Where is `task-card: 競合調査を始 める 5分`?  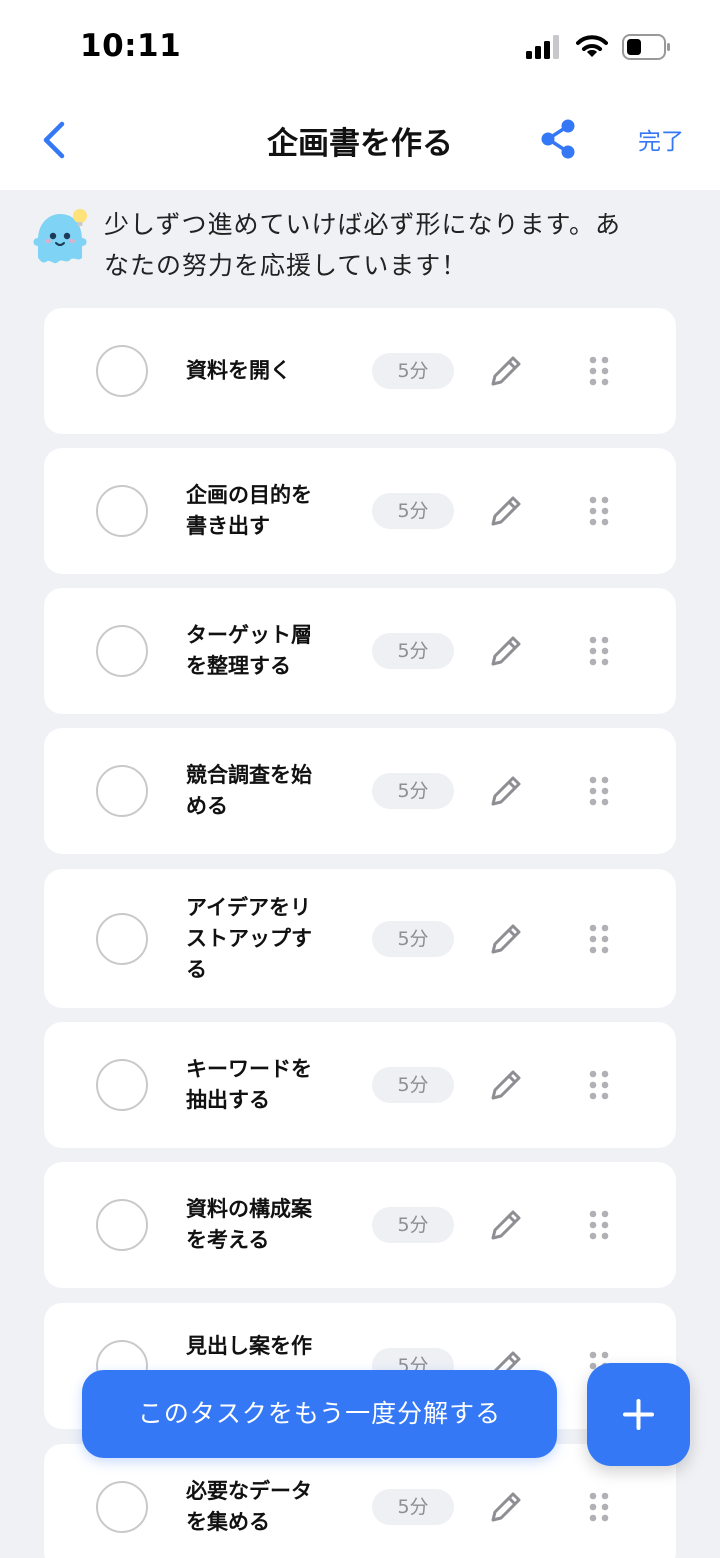 task-card: 競合調査を始 める 5分 is located at coordinates (360, 791).